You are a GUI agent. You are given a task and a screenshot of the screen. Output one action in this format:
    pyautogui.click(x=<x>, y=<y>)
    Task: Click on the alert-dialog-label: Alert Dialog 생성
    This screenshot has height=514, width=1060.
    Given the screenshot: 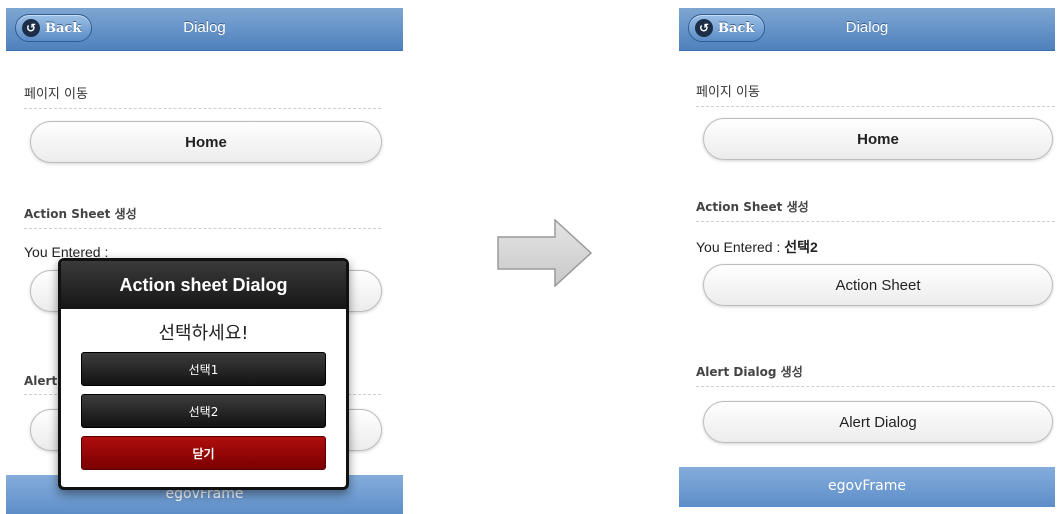 What is the action you would take?
    pyautogui.click(x=875, y=375)
    